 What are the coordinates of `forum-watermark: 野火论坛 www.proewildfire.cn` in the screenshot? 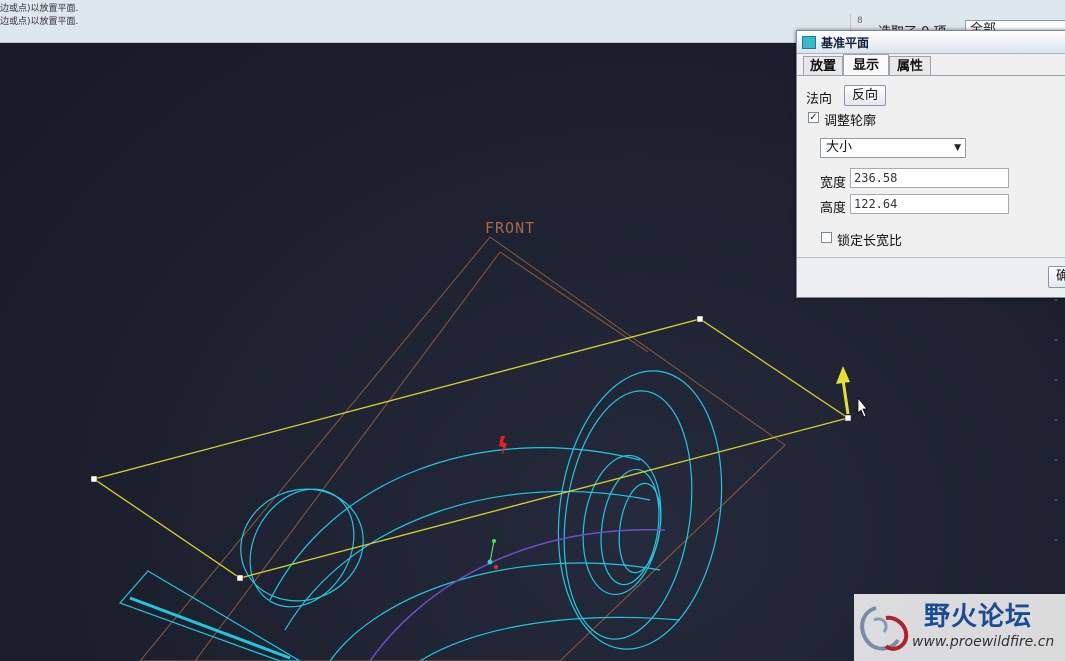 It's located at (959, 627).